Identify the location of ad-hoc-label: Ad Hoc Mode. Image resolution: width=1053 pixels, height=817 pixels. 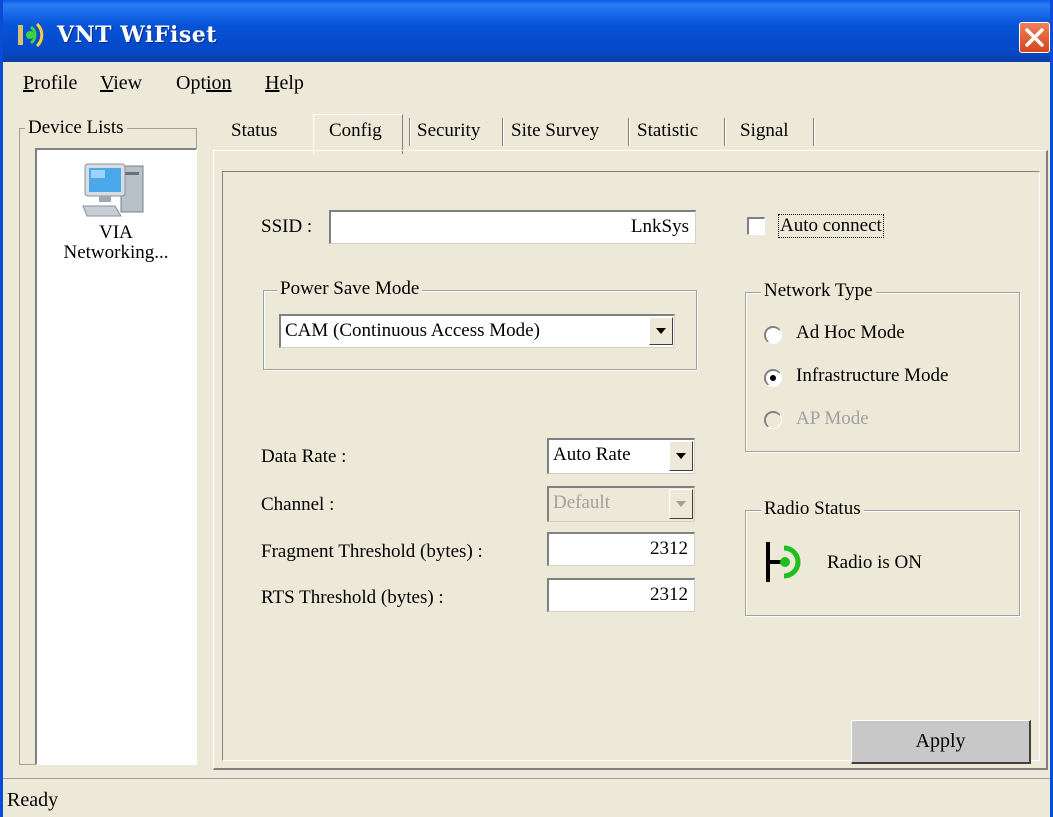
(850, 333).